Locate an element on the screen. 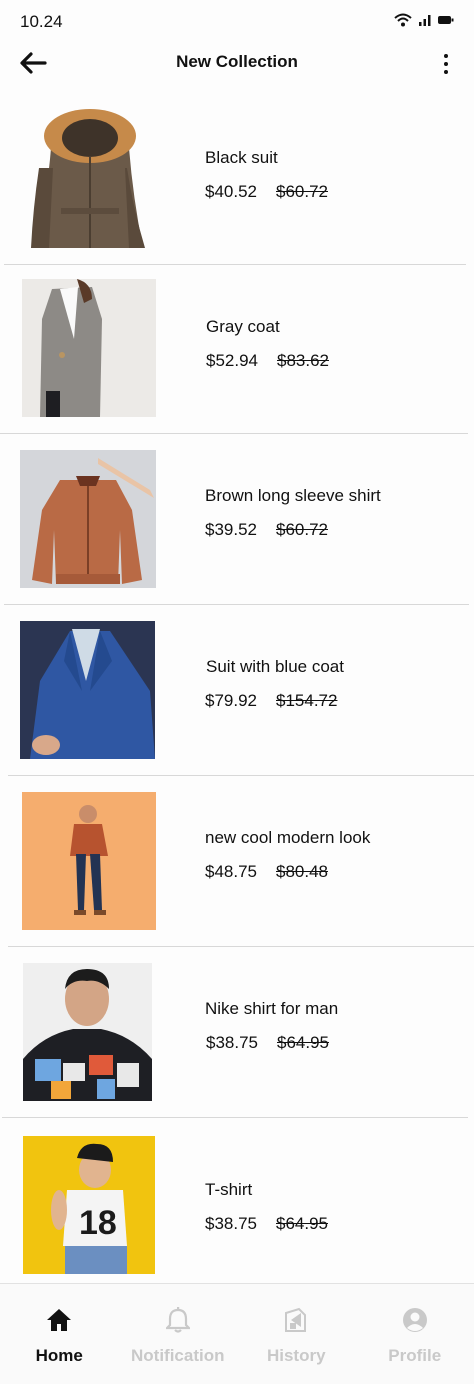 The height and width of the screenshot is (1384, 474). nav-label: Notification is located at coordinates (178, 1355).